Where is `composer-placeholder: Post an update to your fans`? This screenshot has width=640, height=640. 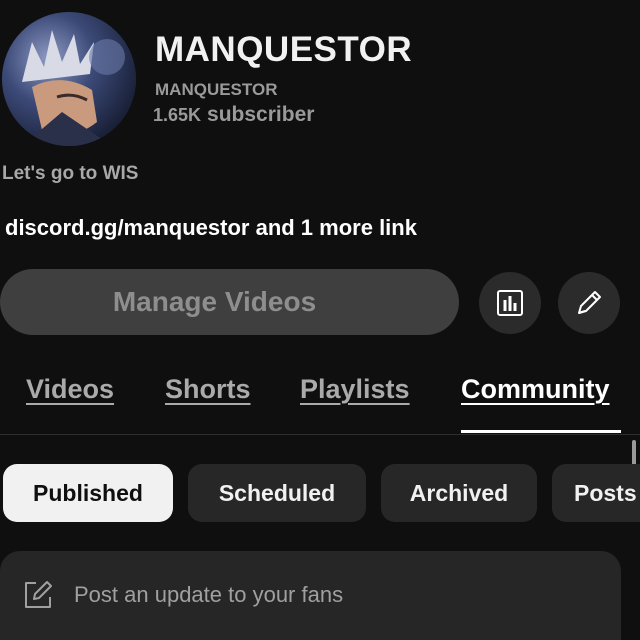
composer-placeholder: Post an update to your fans is located at coordinates (209, 594).